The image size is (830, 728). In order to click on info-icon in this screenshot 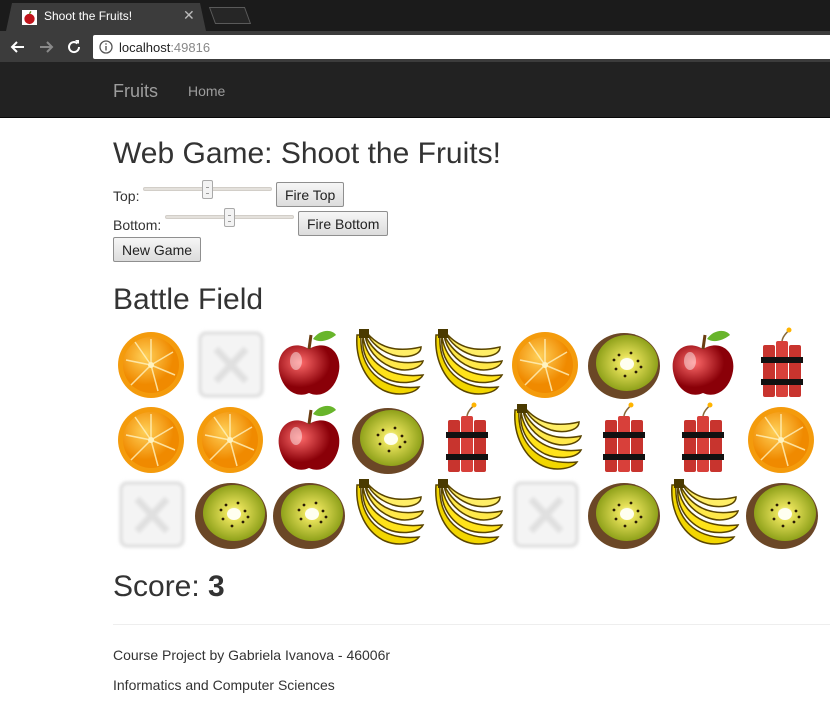, I will do `click(106, 47)`.